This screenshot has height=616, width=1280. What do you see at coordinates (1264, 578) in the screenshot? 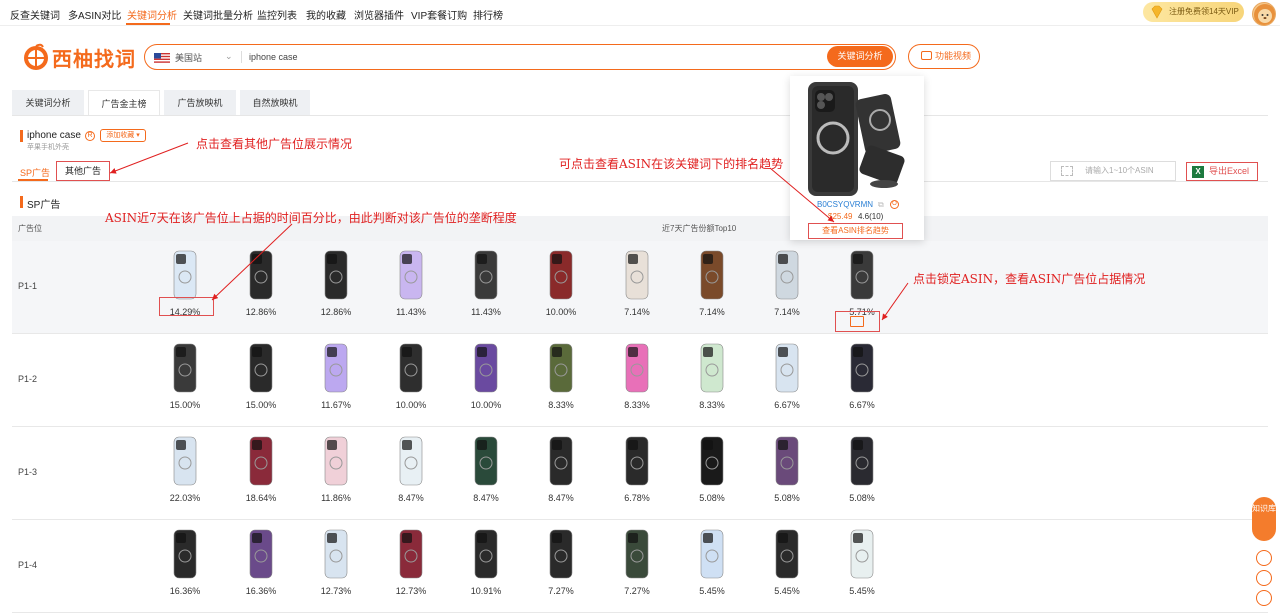
I see `chat-bubble-icon` at bounding box center [1264, 578].